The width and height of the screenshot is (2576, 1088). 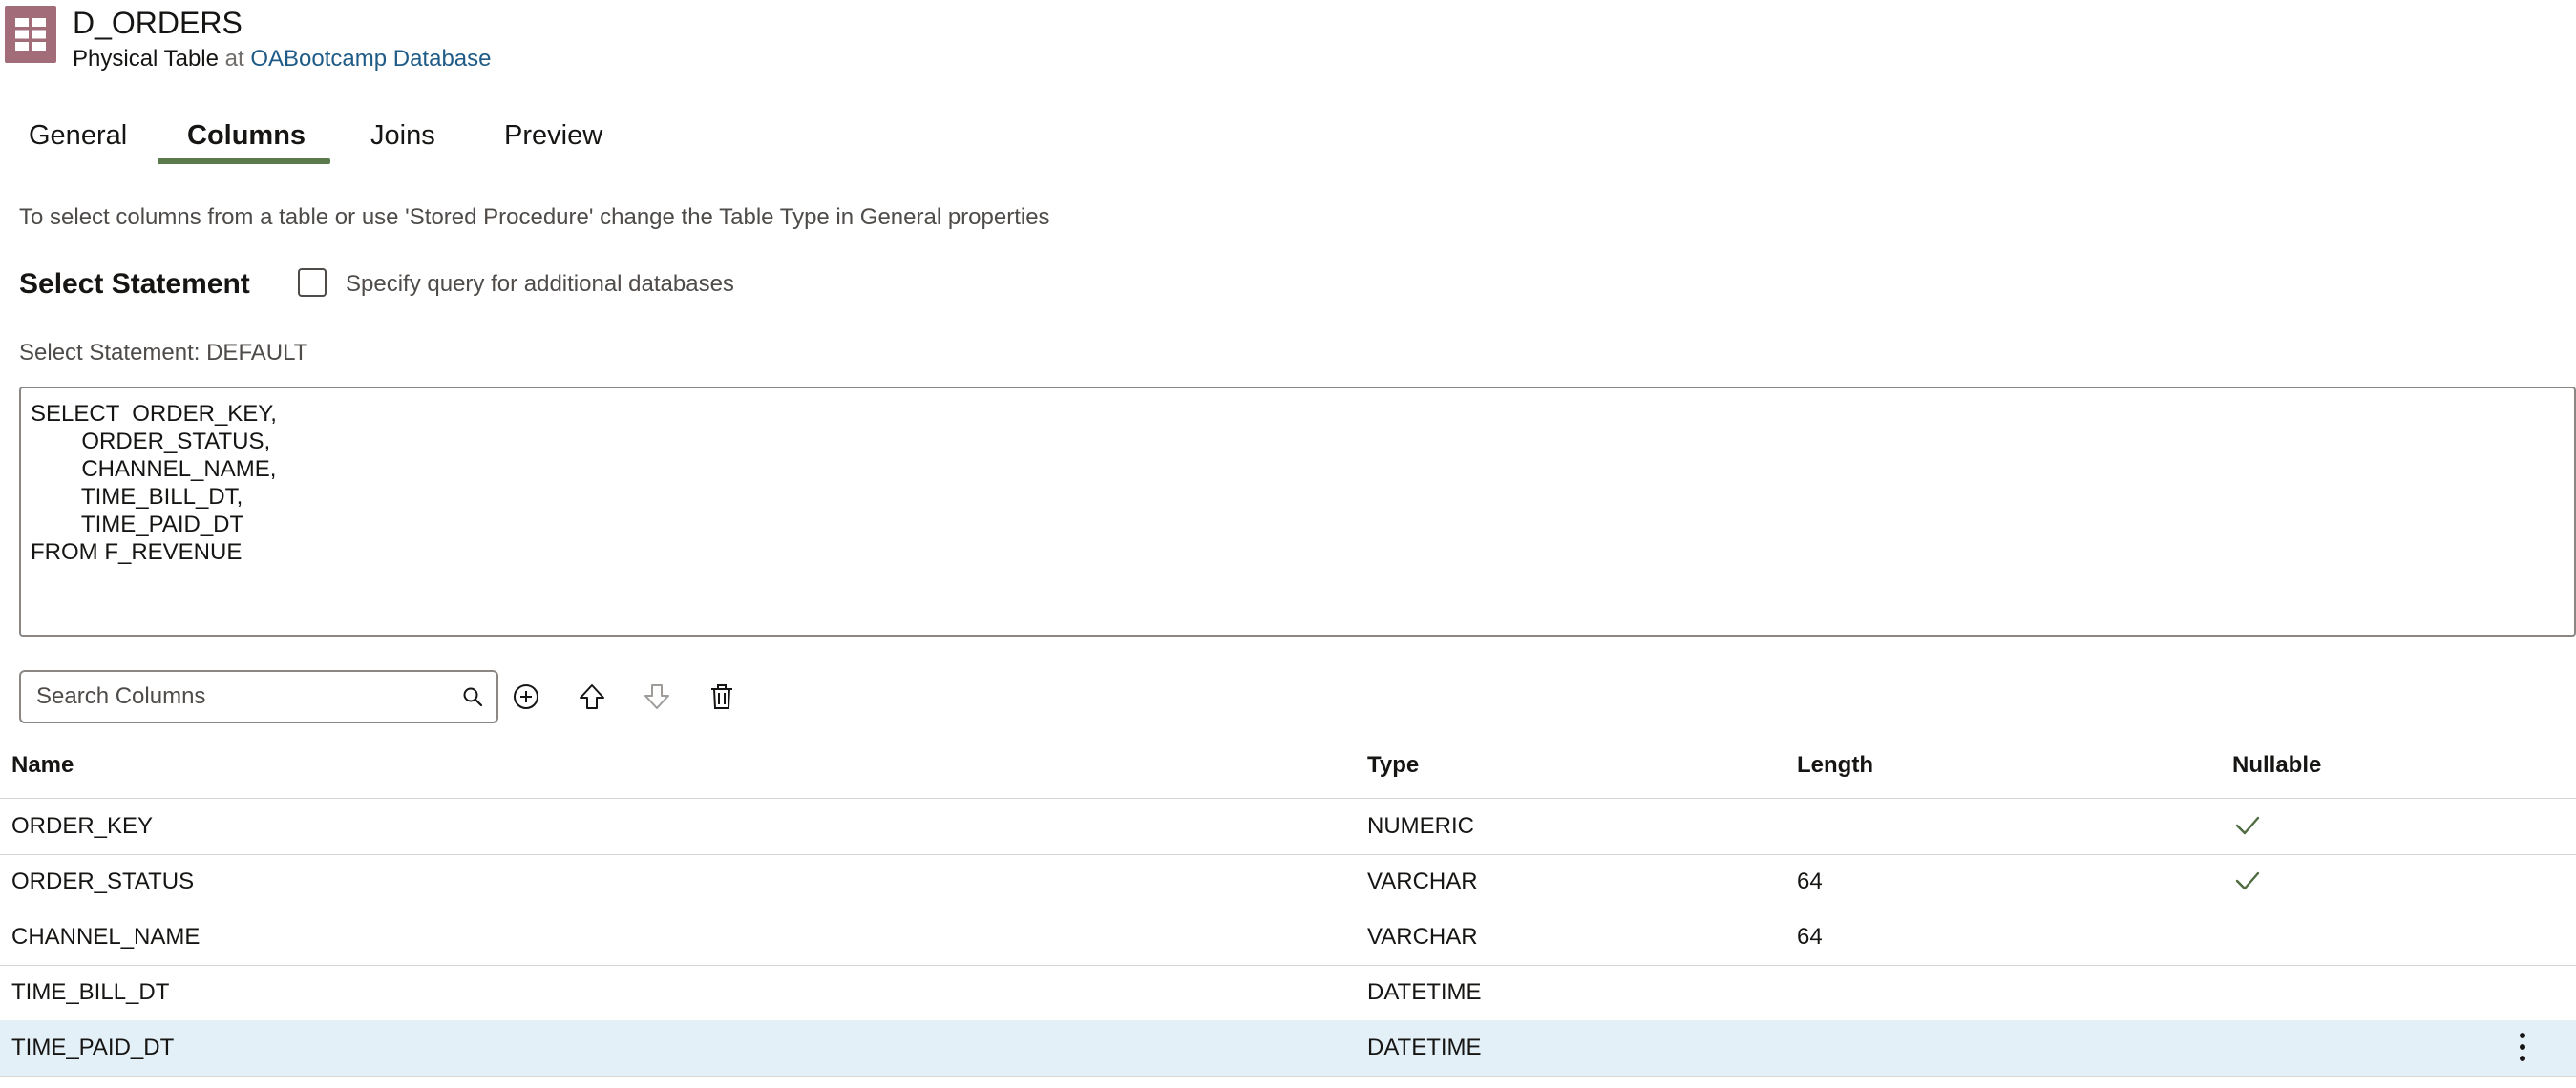 I want to click on cell-name: TIME_BILL_DT, so click(x=90, y=992).